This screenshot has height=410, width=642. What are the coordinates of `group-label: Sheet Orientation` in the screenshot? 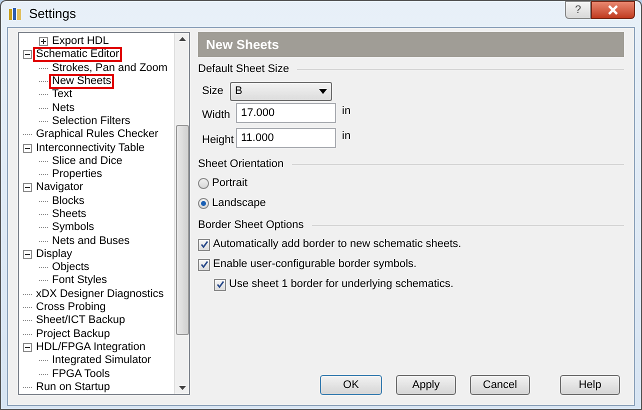 It's located at (241, 164).